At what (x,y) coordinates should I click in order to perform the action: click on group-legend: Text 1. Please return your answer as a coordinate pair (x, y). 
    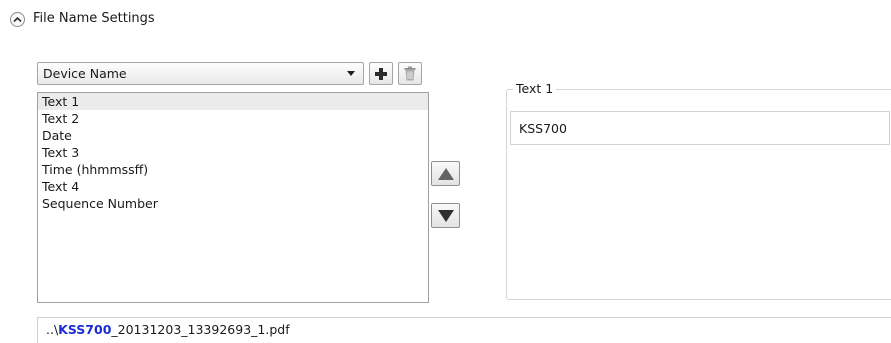
    Looking at the image, I should click on (535, 88).